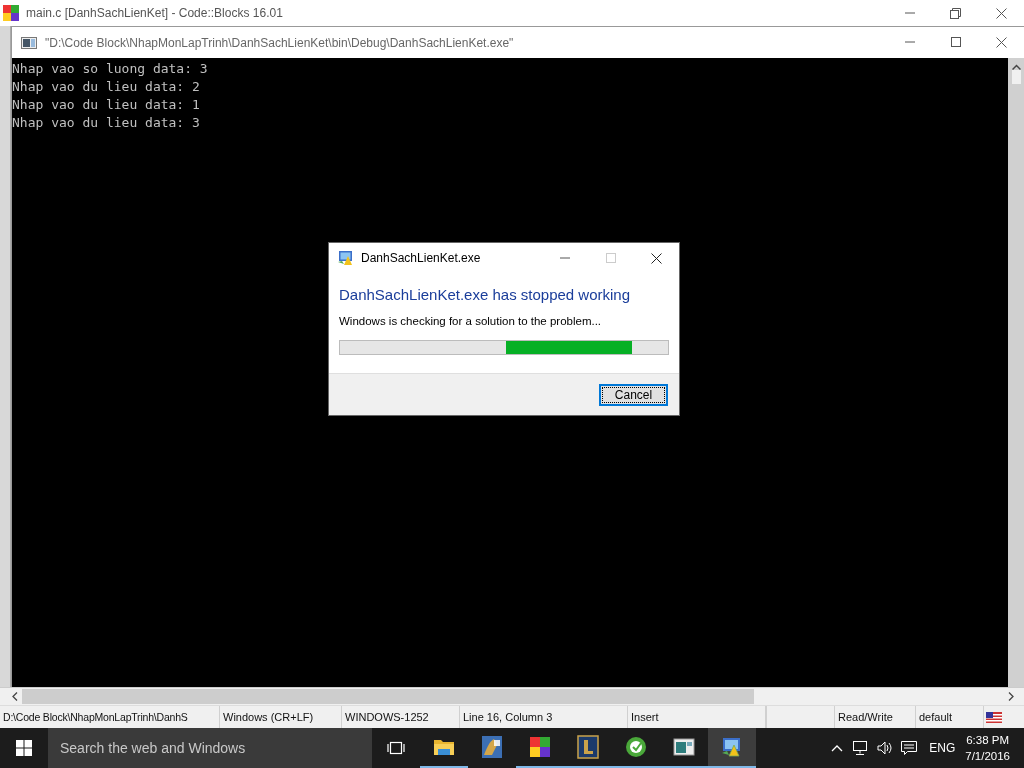  Describe the element at coordinates (645, 717) in the screenshot. I see `status-text: Insert` at that location.